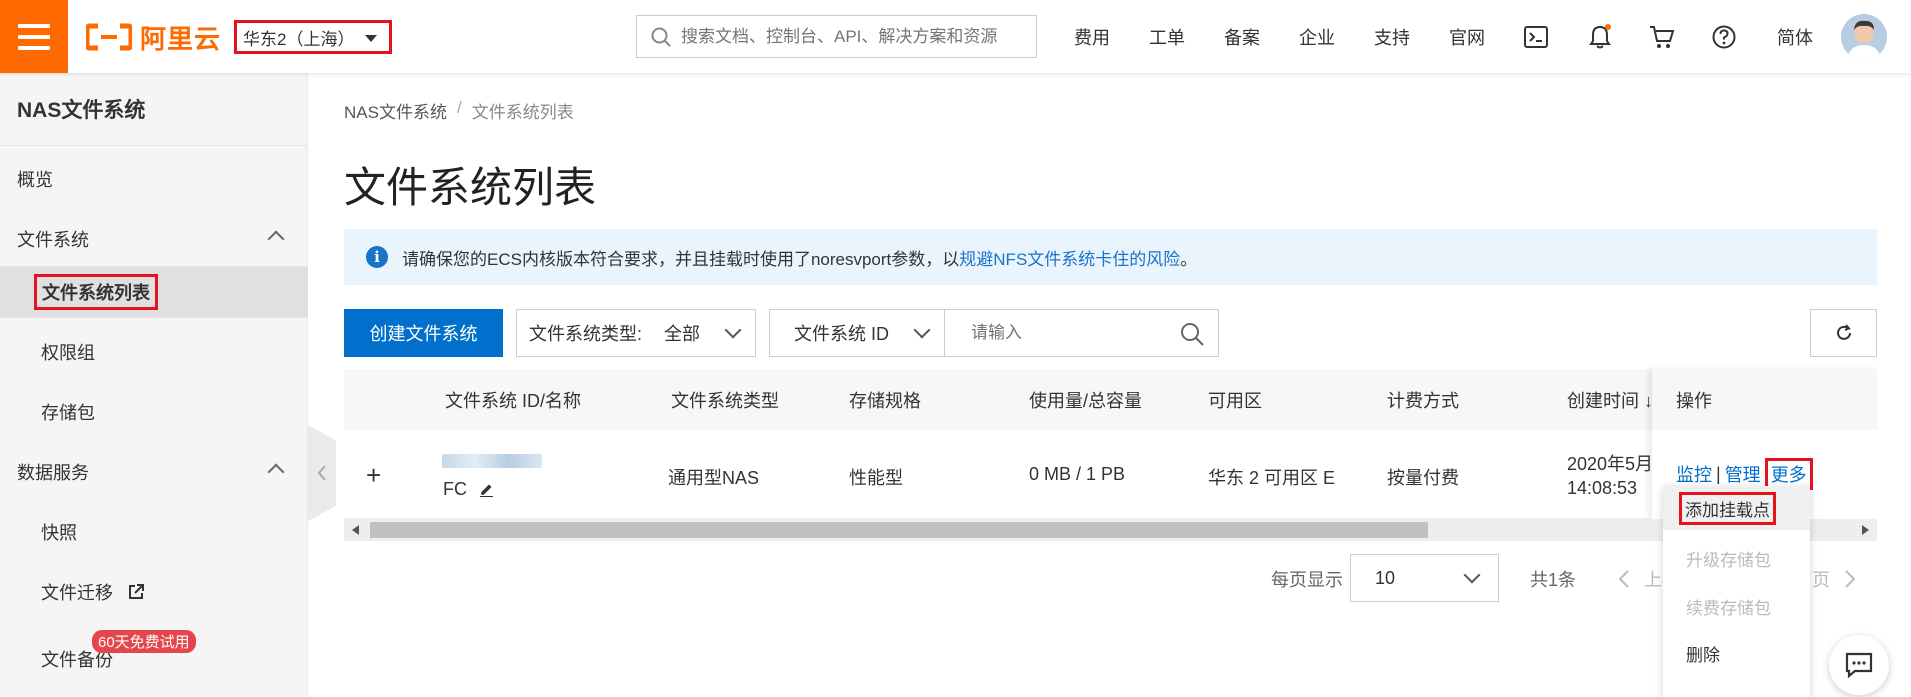  What do you see at coordinates (34, 47) in the screenshot?
I see `hamburger-line` at bounding box center [34, 47].